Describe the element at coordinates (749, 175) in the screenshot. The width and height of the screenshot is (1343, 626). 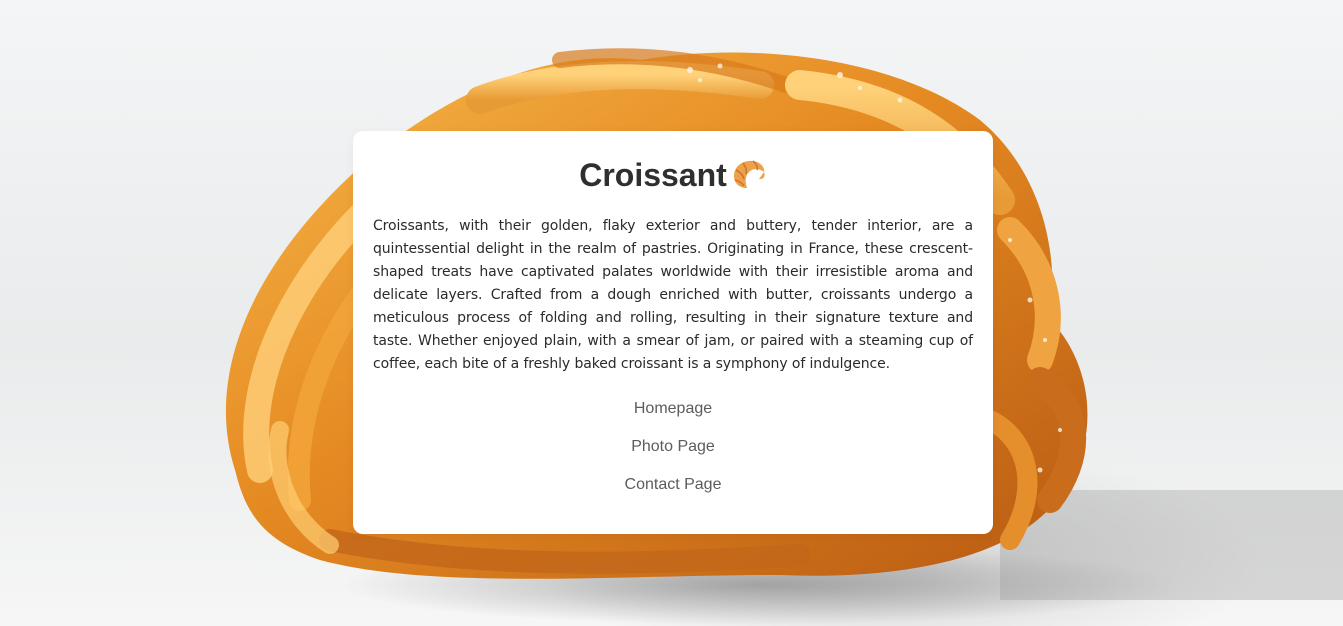
I see `croissant-icon` at that location.